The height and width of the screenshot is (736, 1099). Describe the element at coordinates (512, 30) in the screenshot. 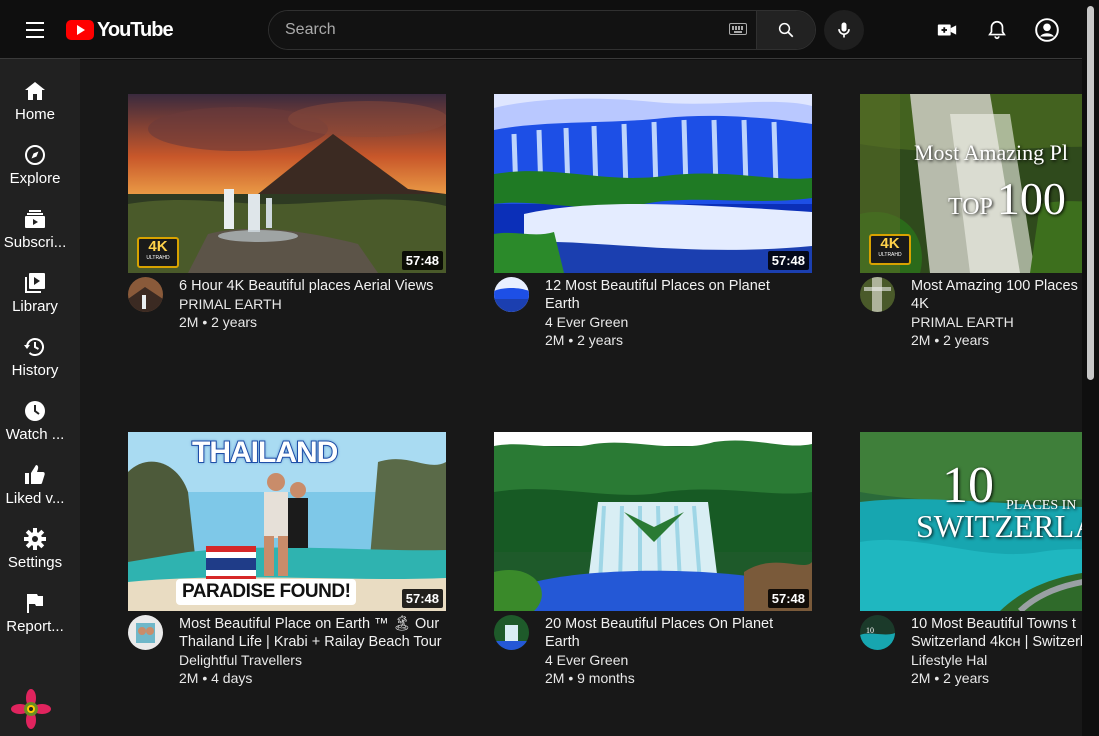

I see `search-input` at that location.